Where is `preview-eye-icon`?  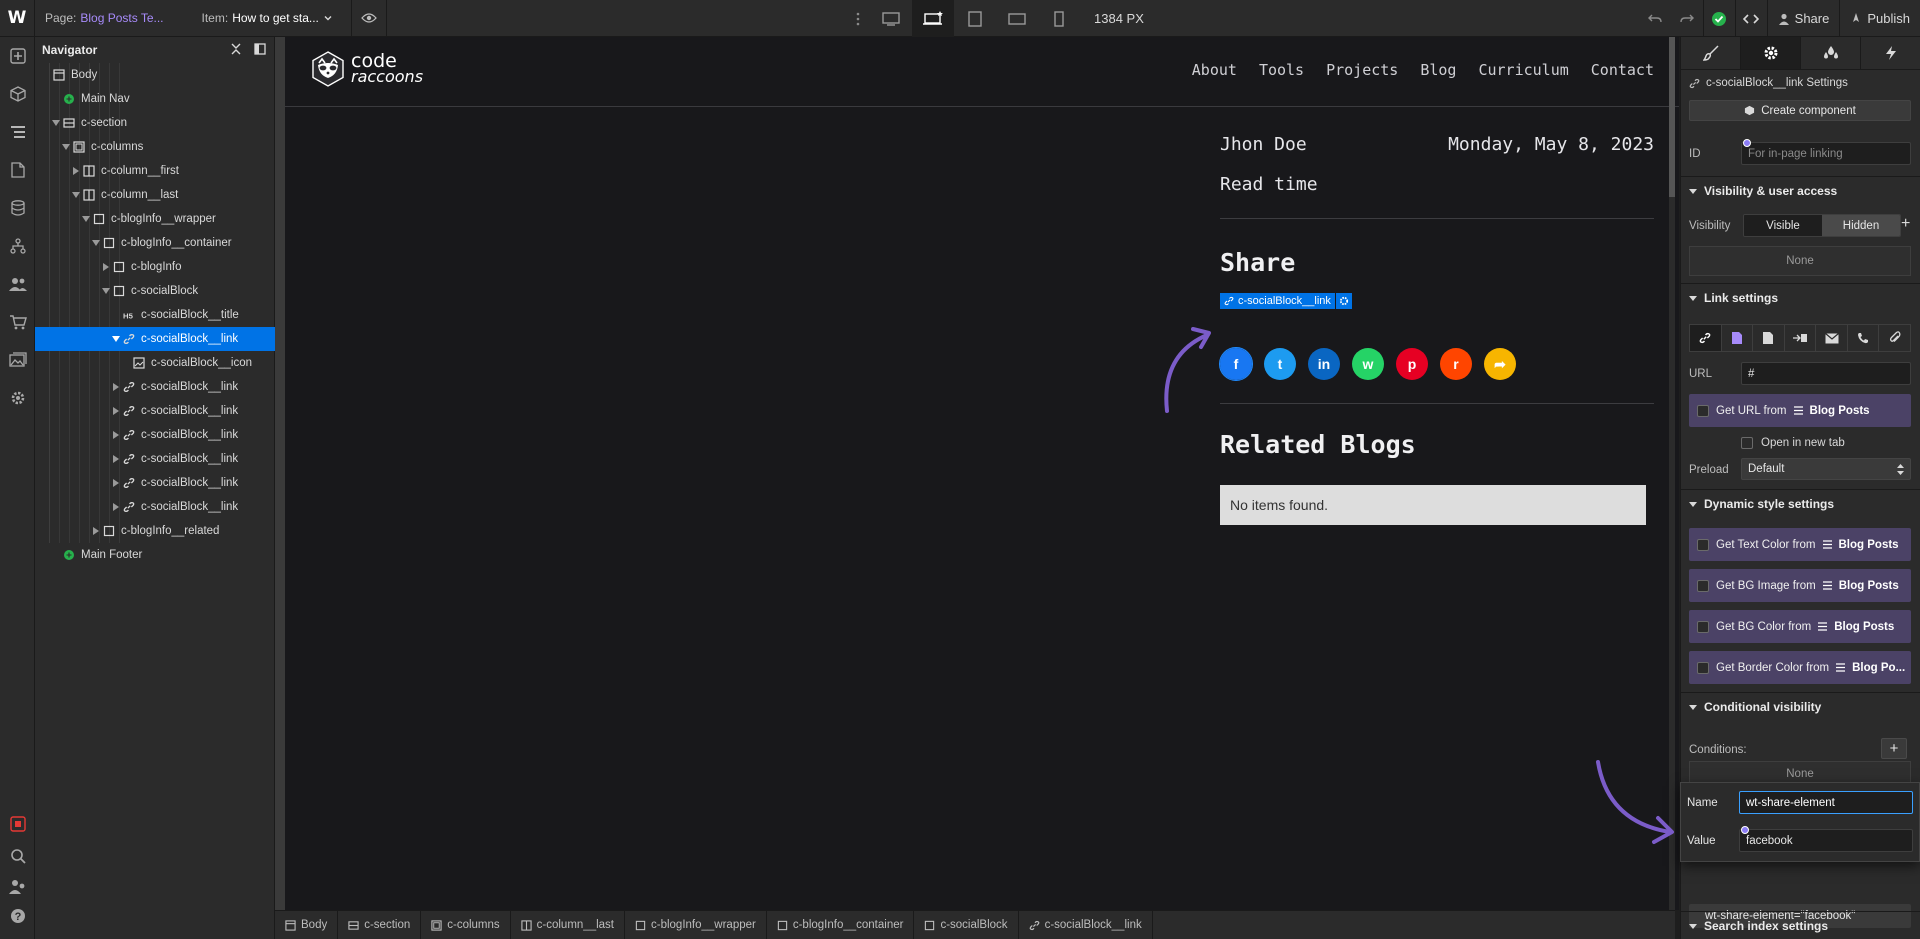
preview-eye-icon is located at coordinates (368, 18).